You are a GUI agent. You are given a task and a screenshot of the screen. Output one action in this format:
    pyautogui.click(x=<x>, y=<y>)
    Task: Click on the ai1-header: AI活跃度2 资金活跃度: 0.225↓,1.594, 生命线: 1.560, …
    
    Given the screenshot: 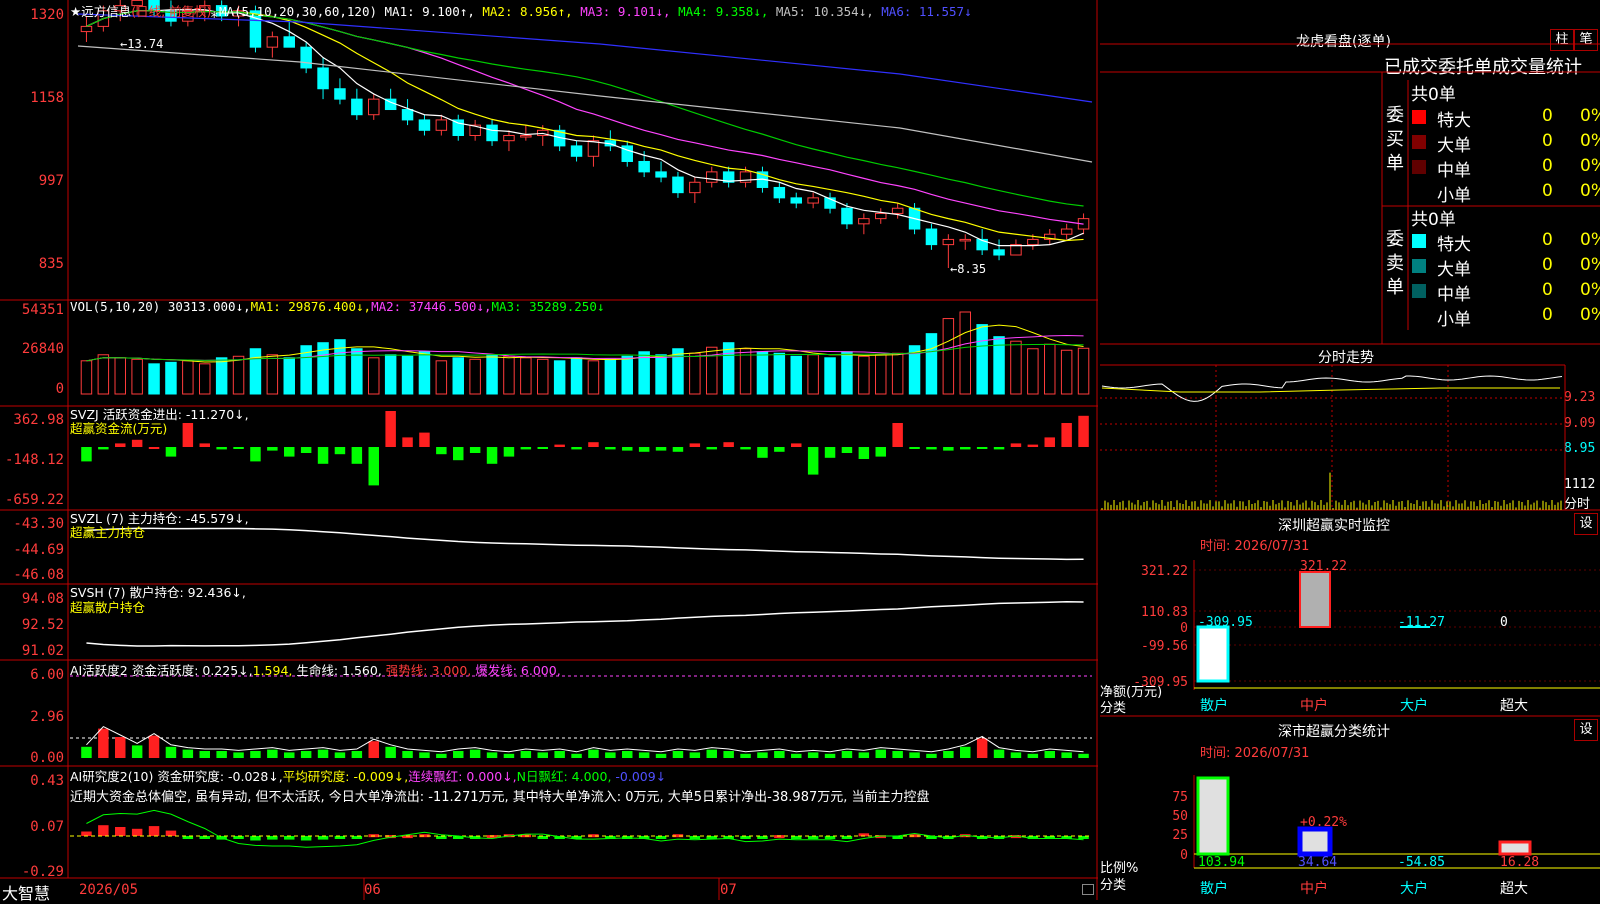 What is the action you would take?
    pyautogui.click(x=315, y=669)
    